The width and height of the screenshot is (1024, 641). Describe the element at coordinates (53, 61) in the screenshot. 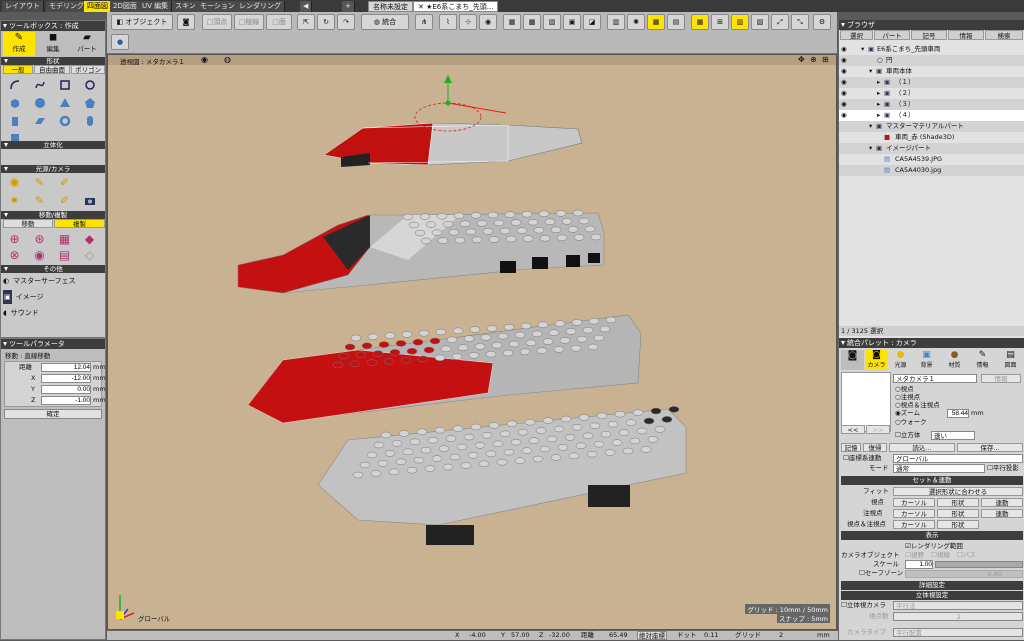

I see `section-shape: 形状` at that location.